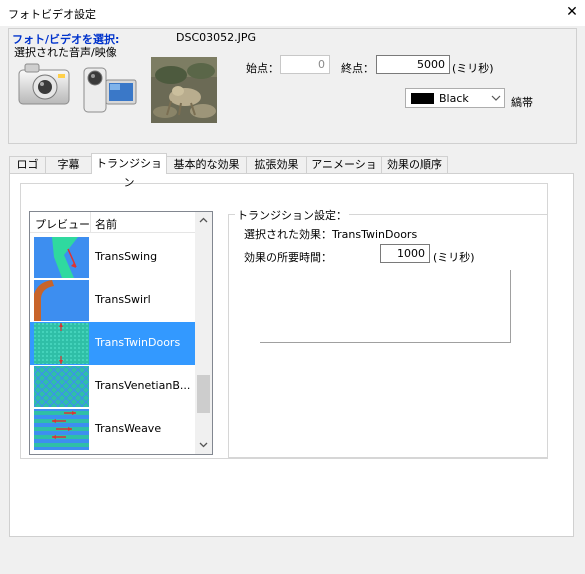 This screenshot has height=574, width=585. I want to click on selected-filename: DSC03052.JPG, so click(216, 37).